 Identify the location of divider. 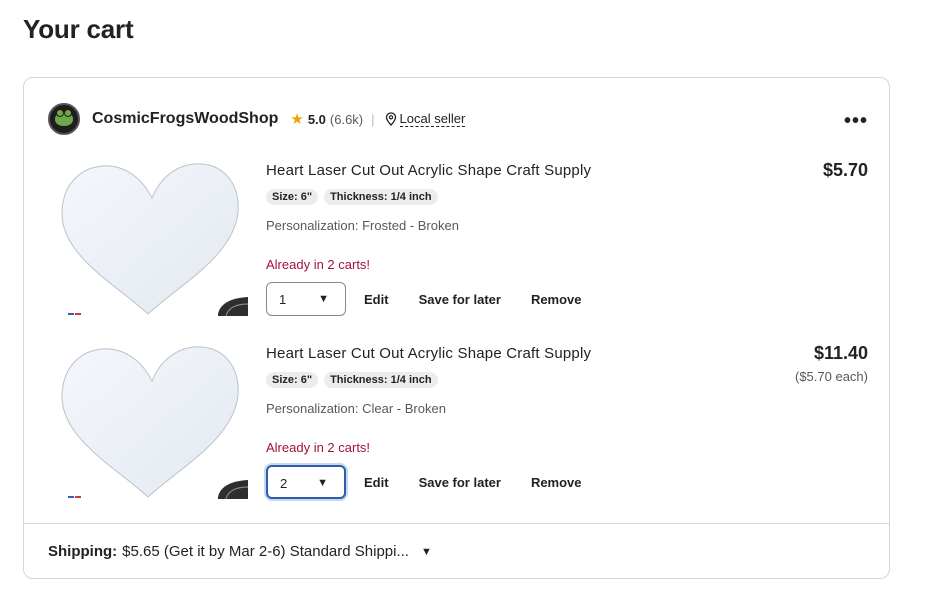
(456, 523).